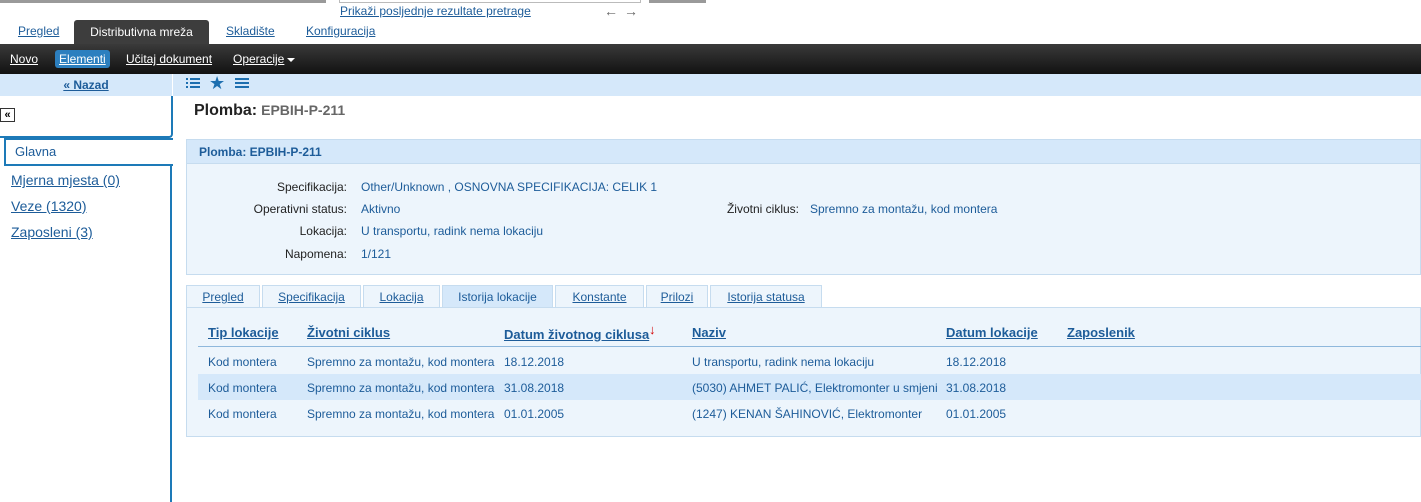  I want to click on sort-arrow-icon: ↓, so click(652, 329).